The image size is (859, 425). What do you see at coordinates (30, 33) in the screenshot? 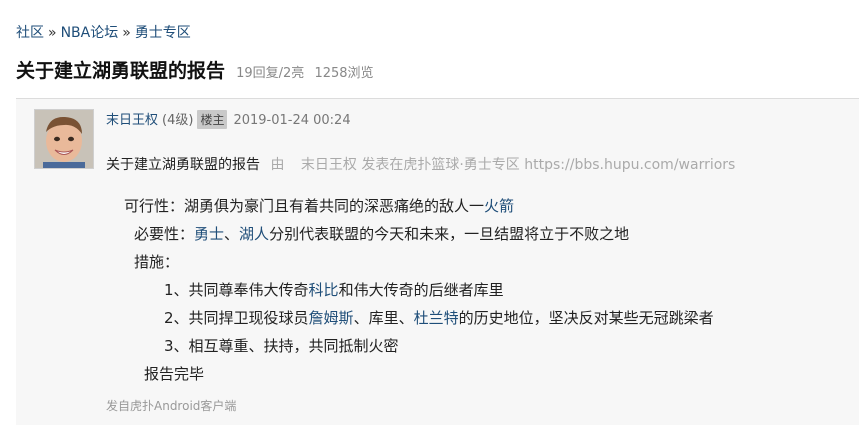
I see `breadcrumb-community: 社区` at bounding box center [30, 33].